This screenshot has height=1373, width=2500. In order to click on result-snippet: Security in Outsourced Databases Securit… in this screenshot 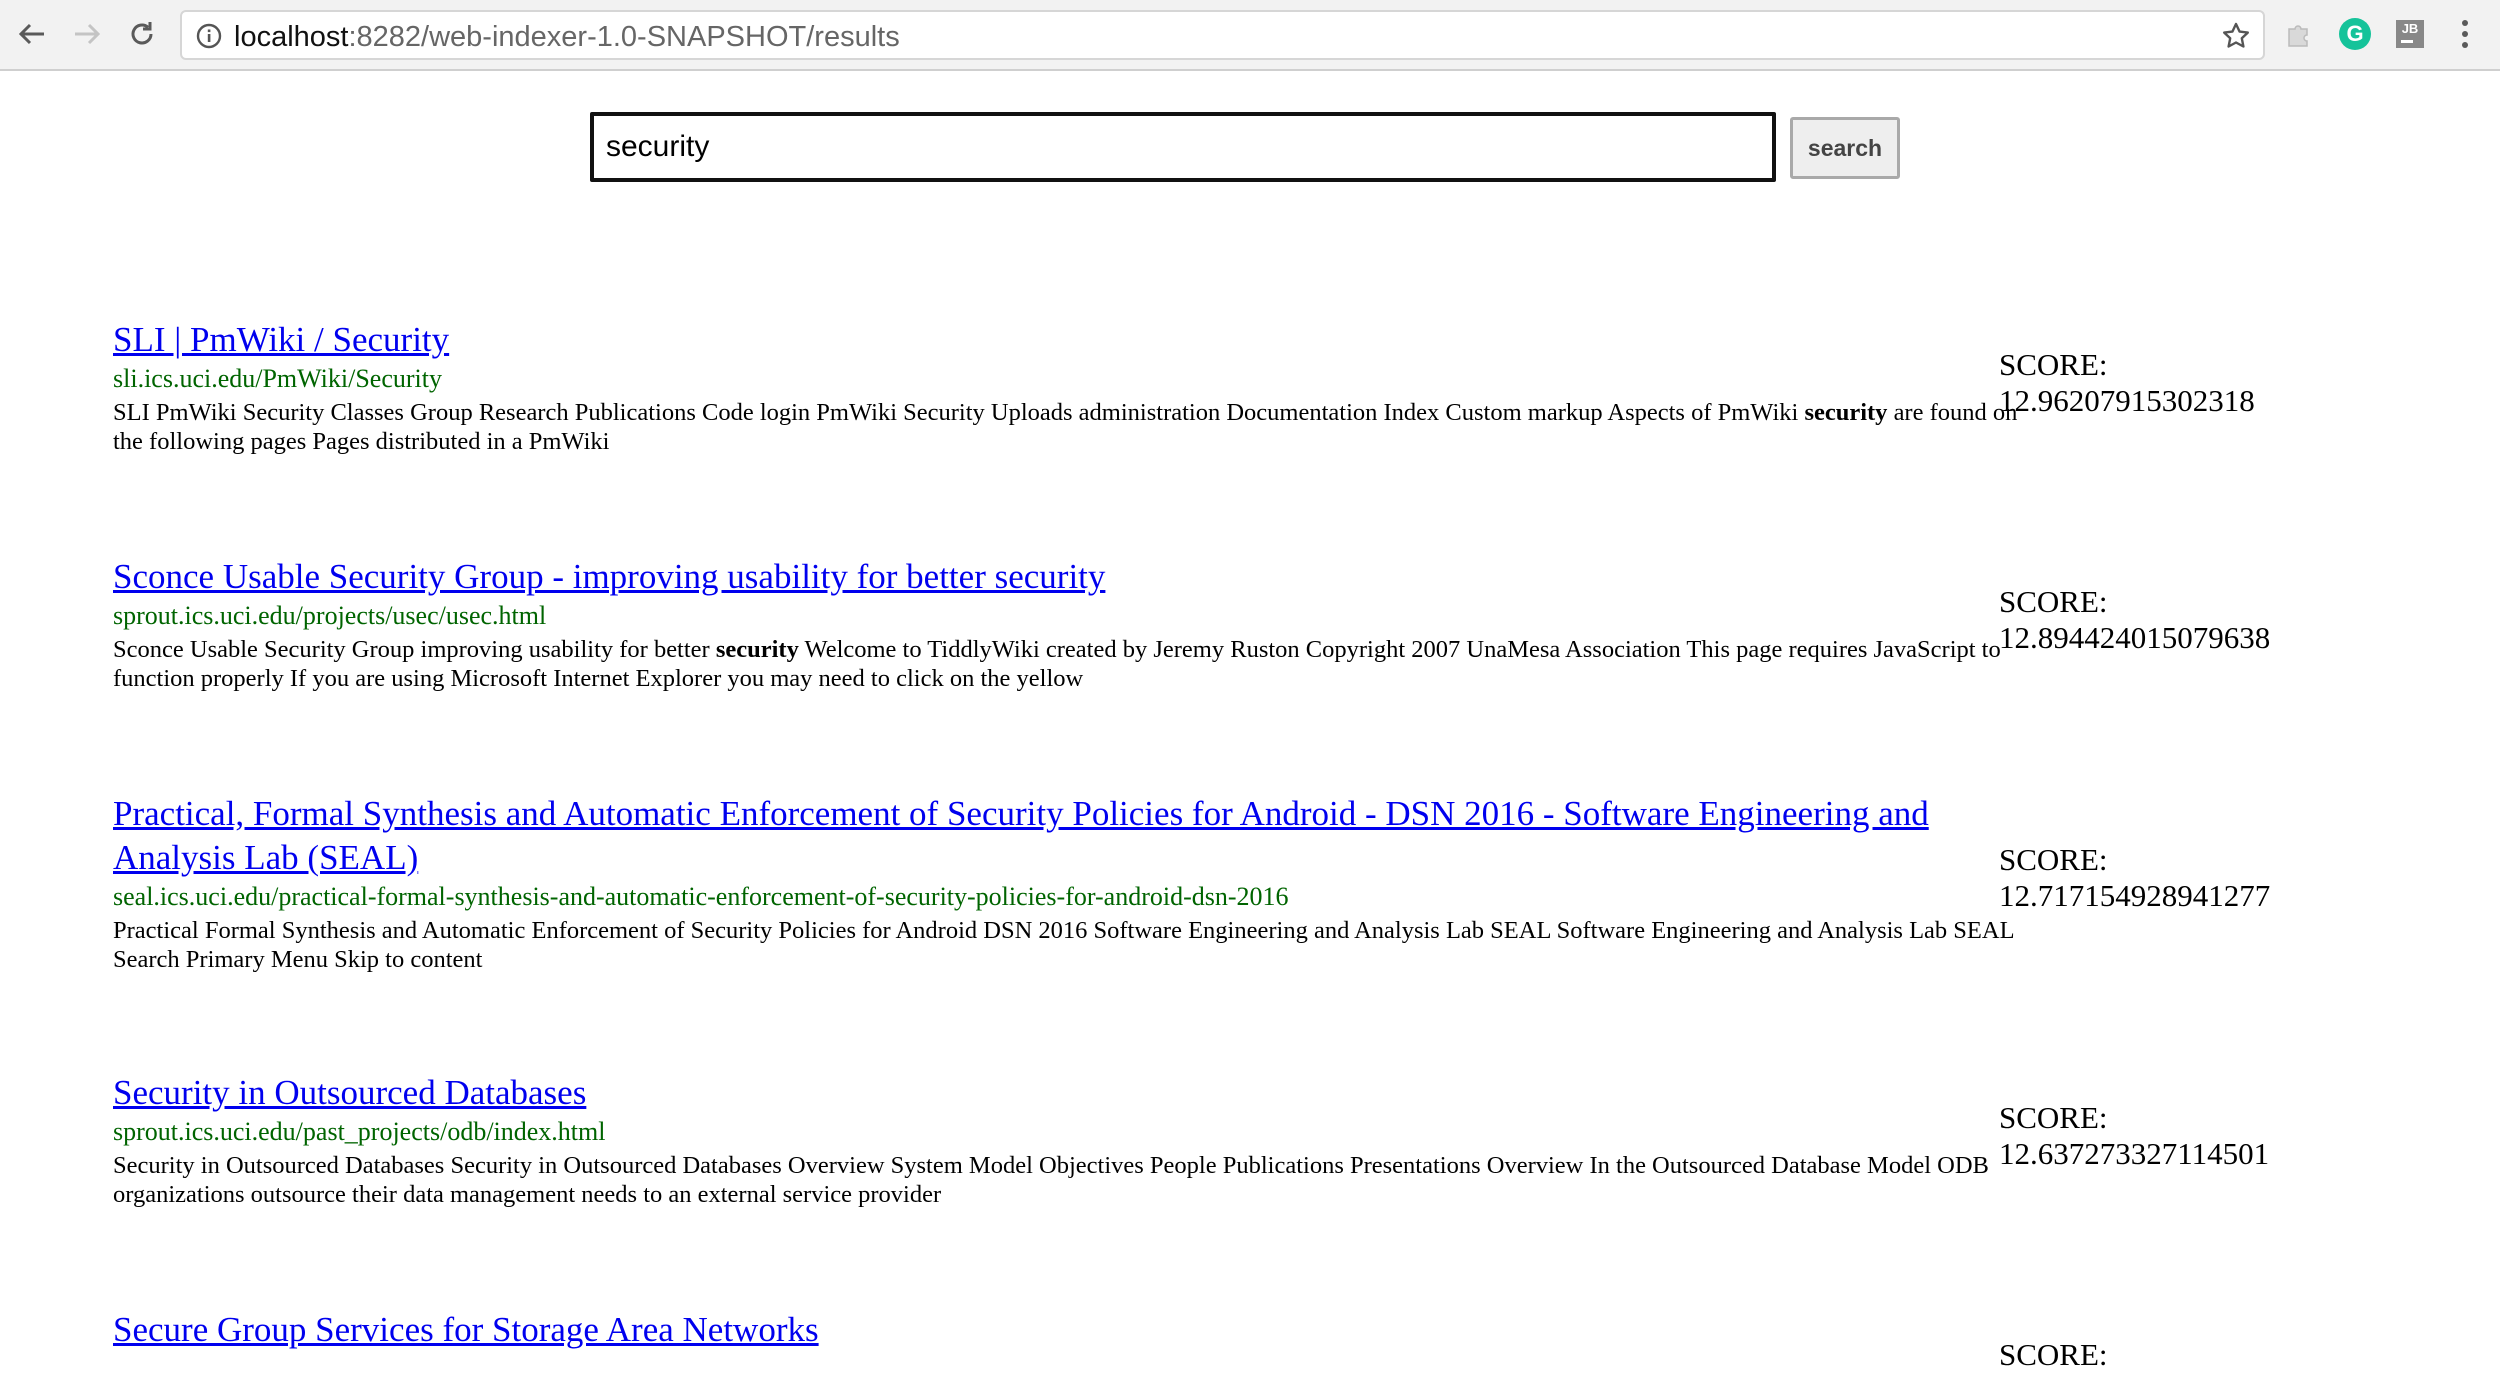, I will do `click(1073, 1180)`.